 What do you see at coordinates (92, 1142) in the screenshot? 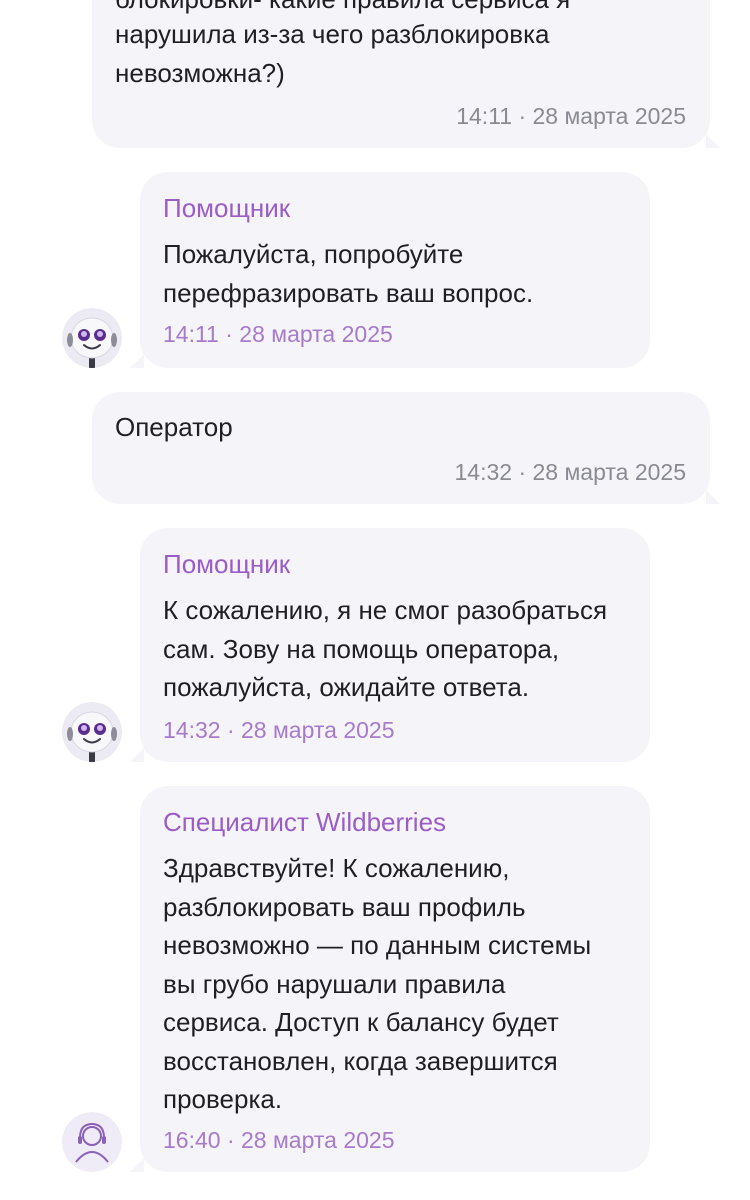
I see `support-agent-icon` at bounding box center [92, 1142].